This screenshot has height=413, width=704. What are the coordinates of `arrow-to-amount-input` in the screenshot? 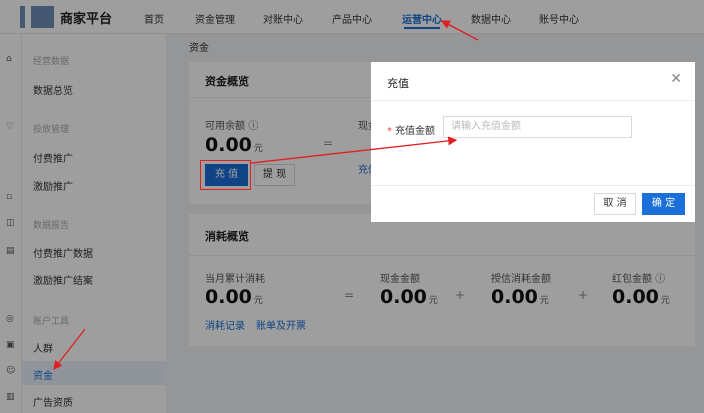 It's located at (354, 150).